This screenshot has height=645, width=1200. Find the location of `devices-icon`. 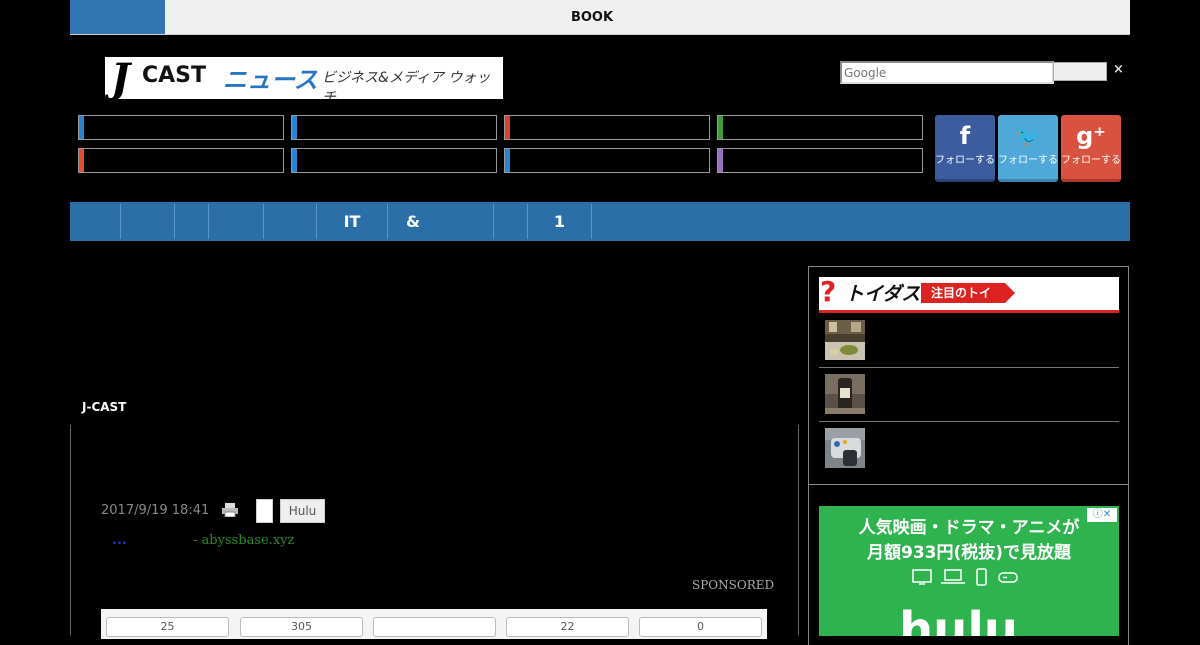

devices-icon is located at coordinates (965, 577).